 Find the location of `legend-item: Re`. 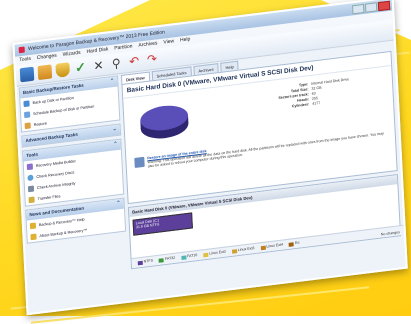

legend-item: Re is located at coordinates (294, 243).